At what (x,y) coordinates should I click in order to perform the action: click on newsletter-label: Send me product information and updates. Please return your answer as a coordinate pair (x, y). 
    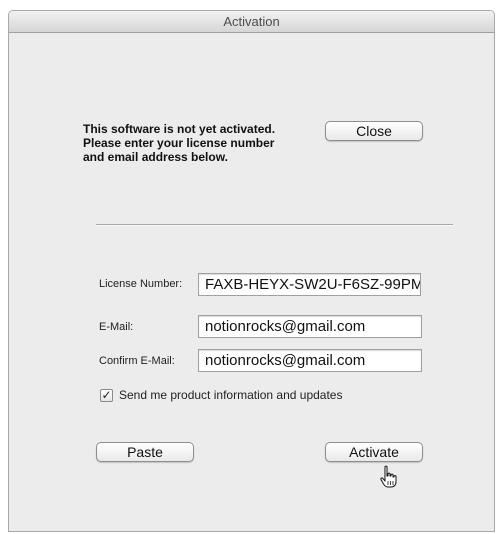
    Looking at the image, I should click on (231, 395).